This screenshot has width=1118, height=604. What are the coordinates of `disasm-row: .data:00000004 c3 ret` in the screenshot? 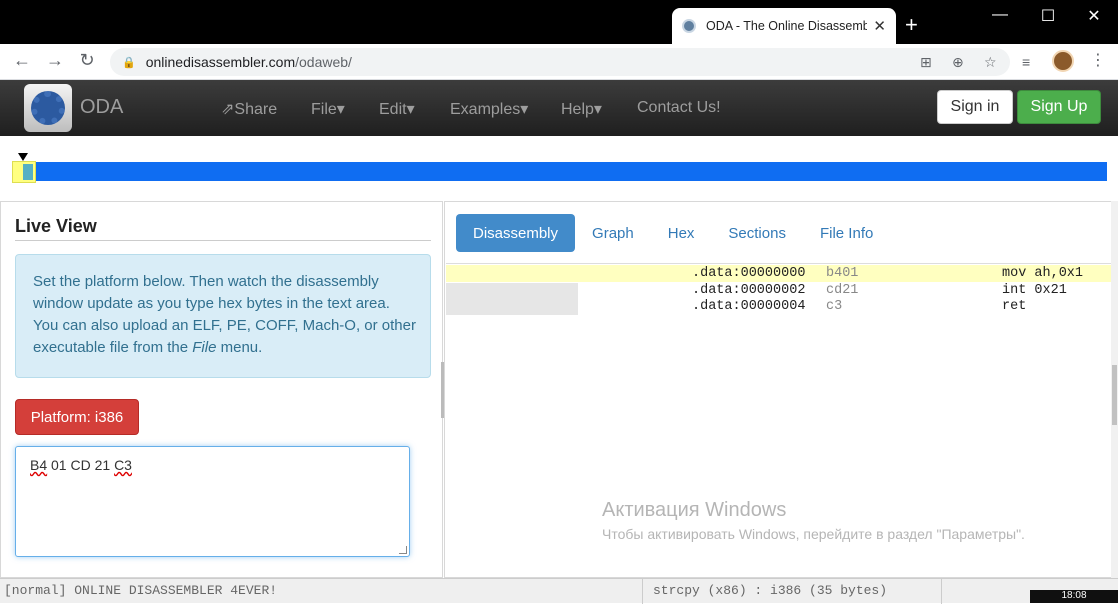 It's located at (778, 306).